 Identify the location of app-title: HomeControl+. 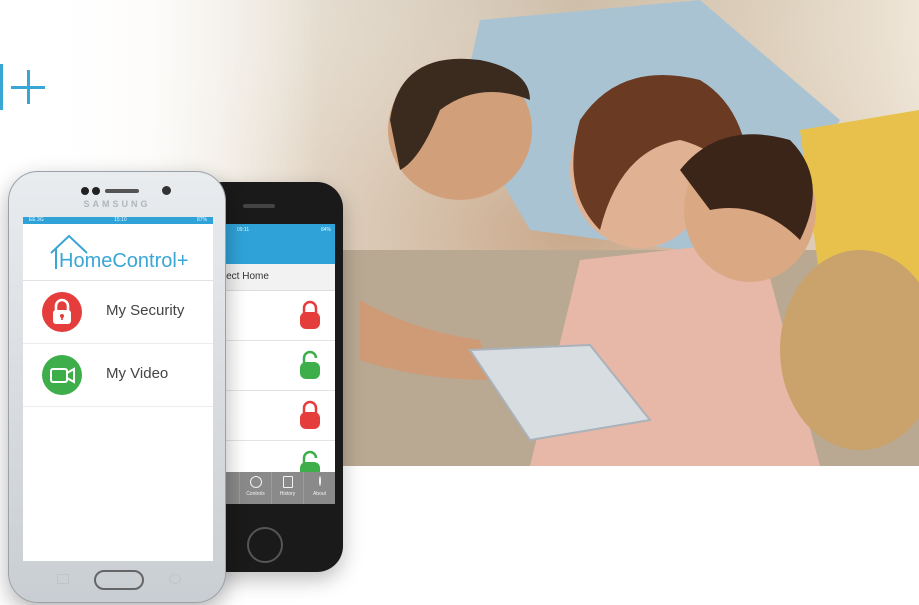
(124, 261).